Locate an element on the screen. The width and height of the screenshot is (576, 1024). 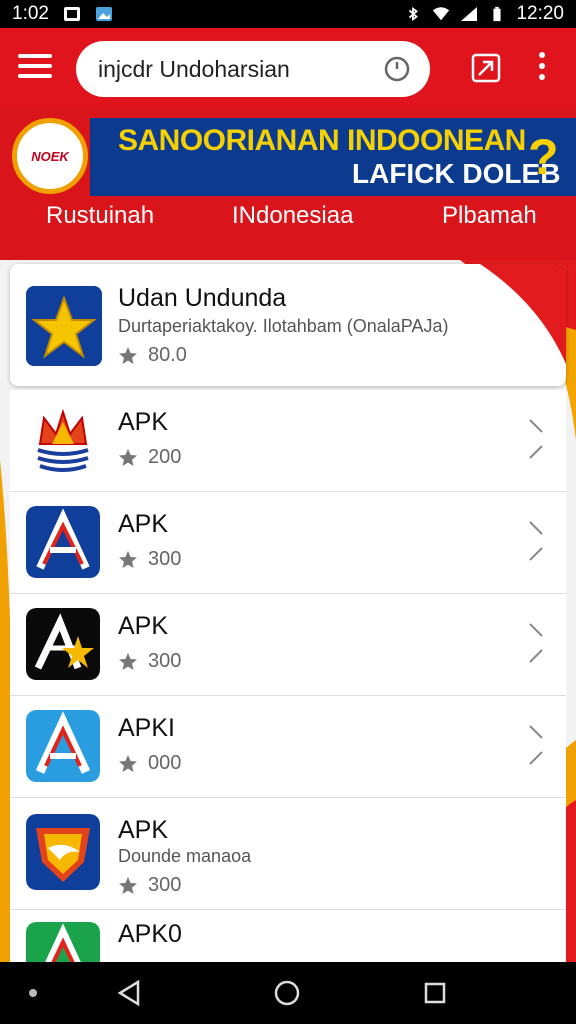
app-rating: 000 is located at coordinates (149, 763).